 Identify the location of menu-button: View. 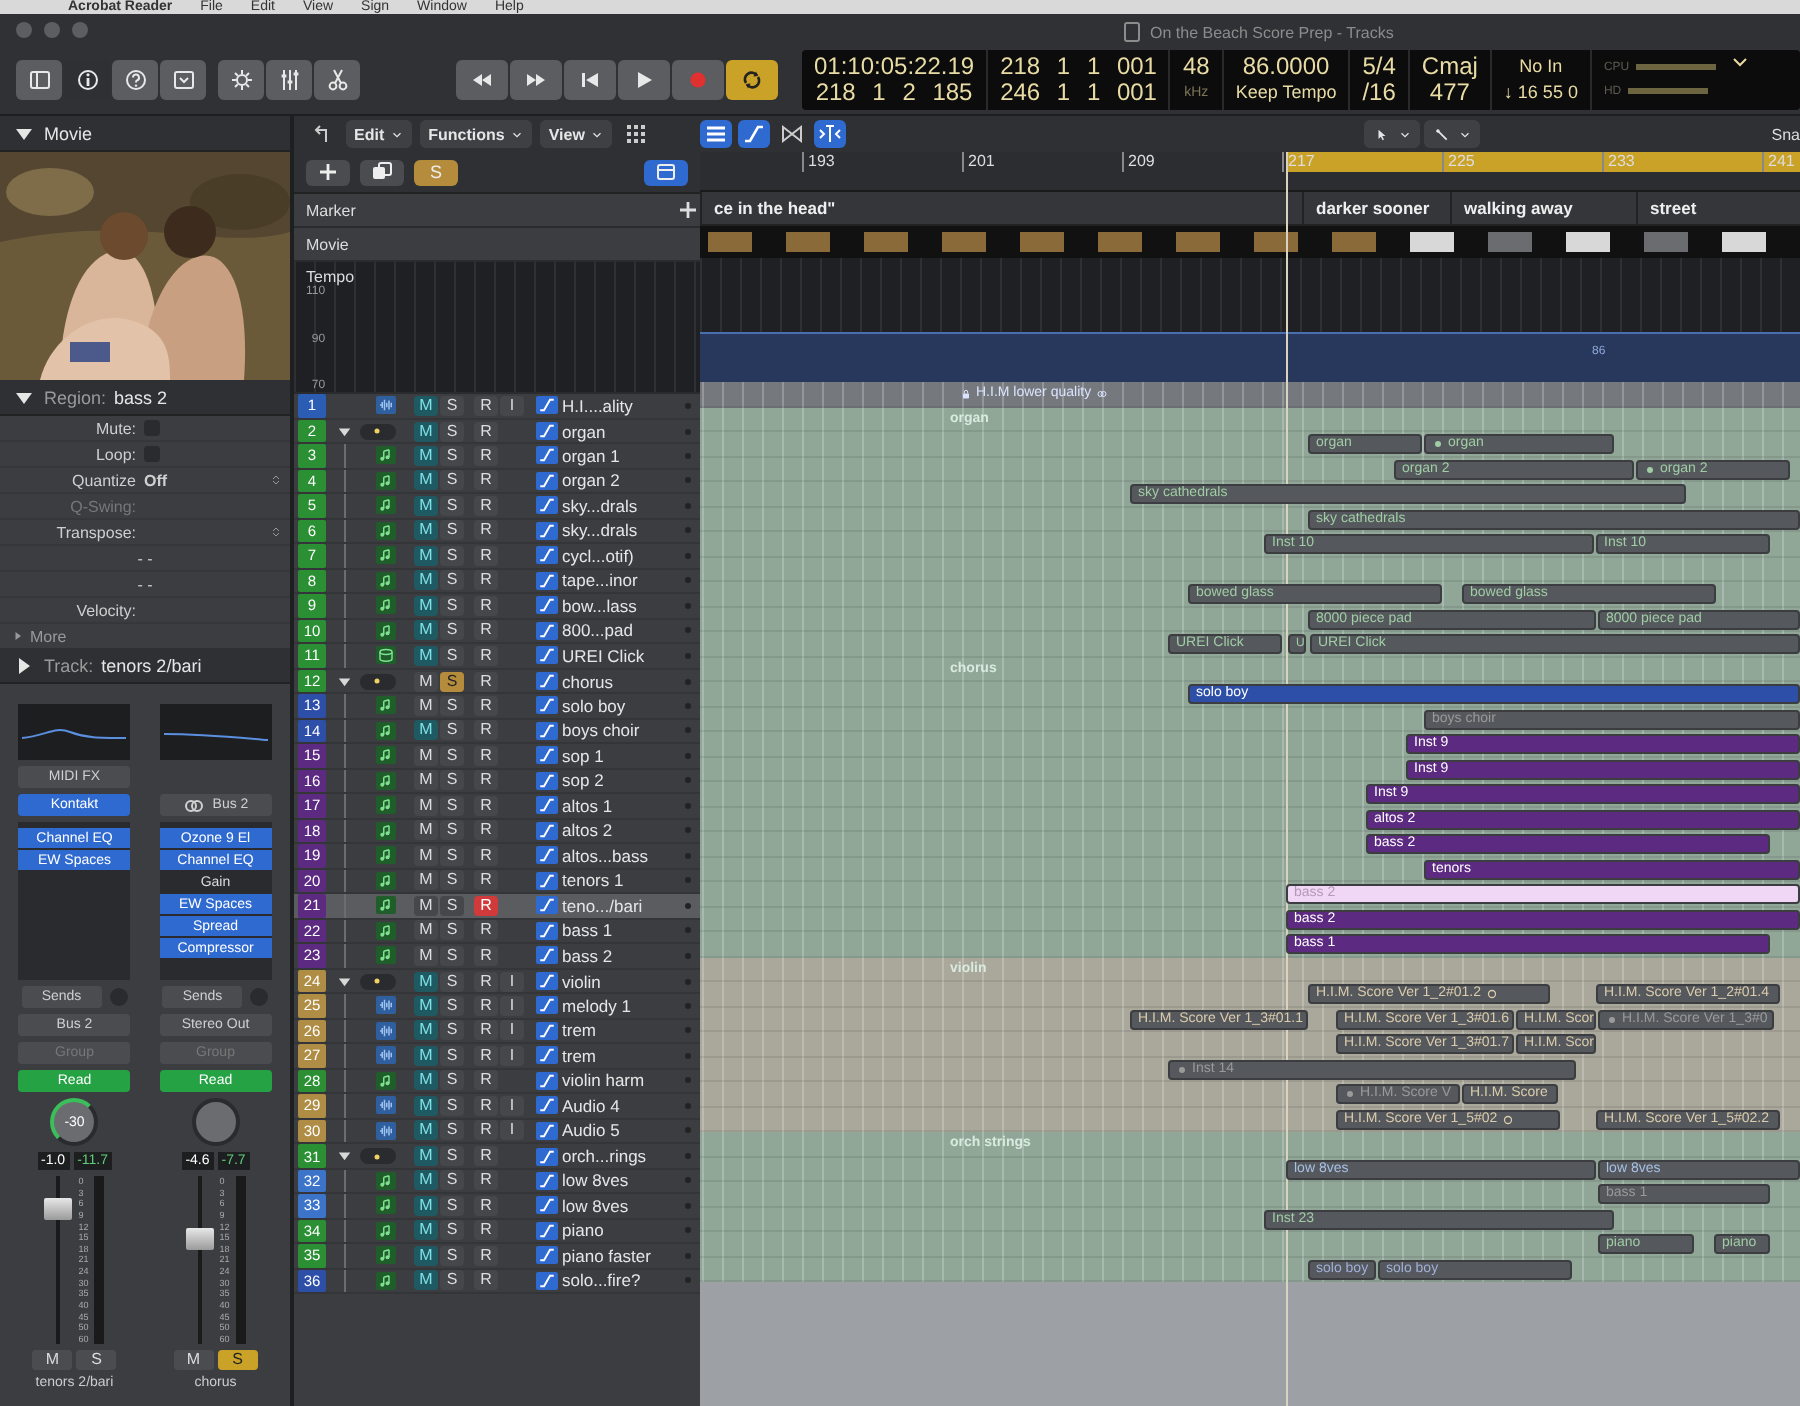
(576, 134).